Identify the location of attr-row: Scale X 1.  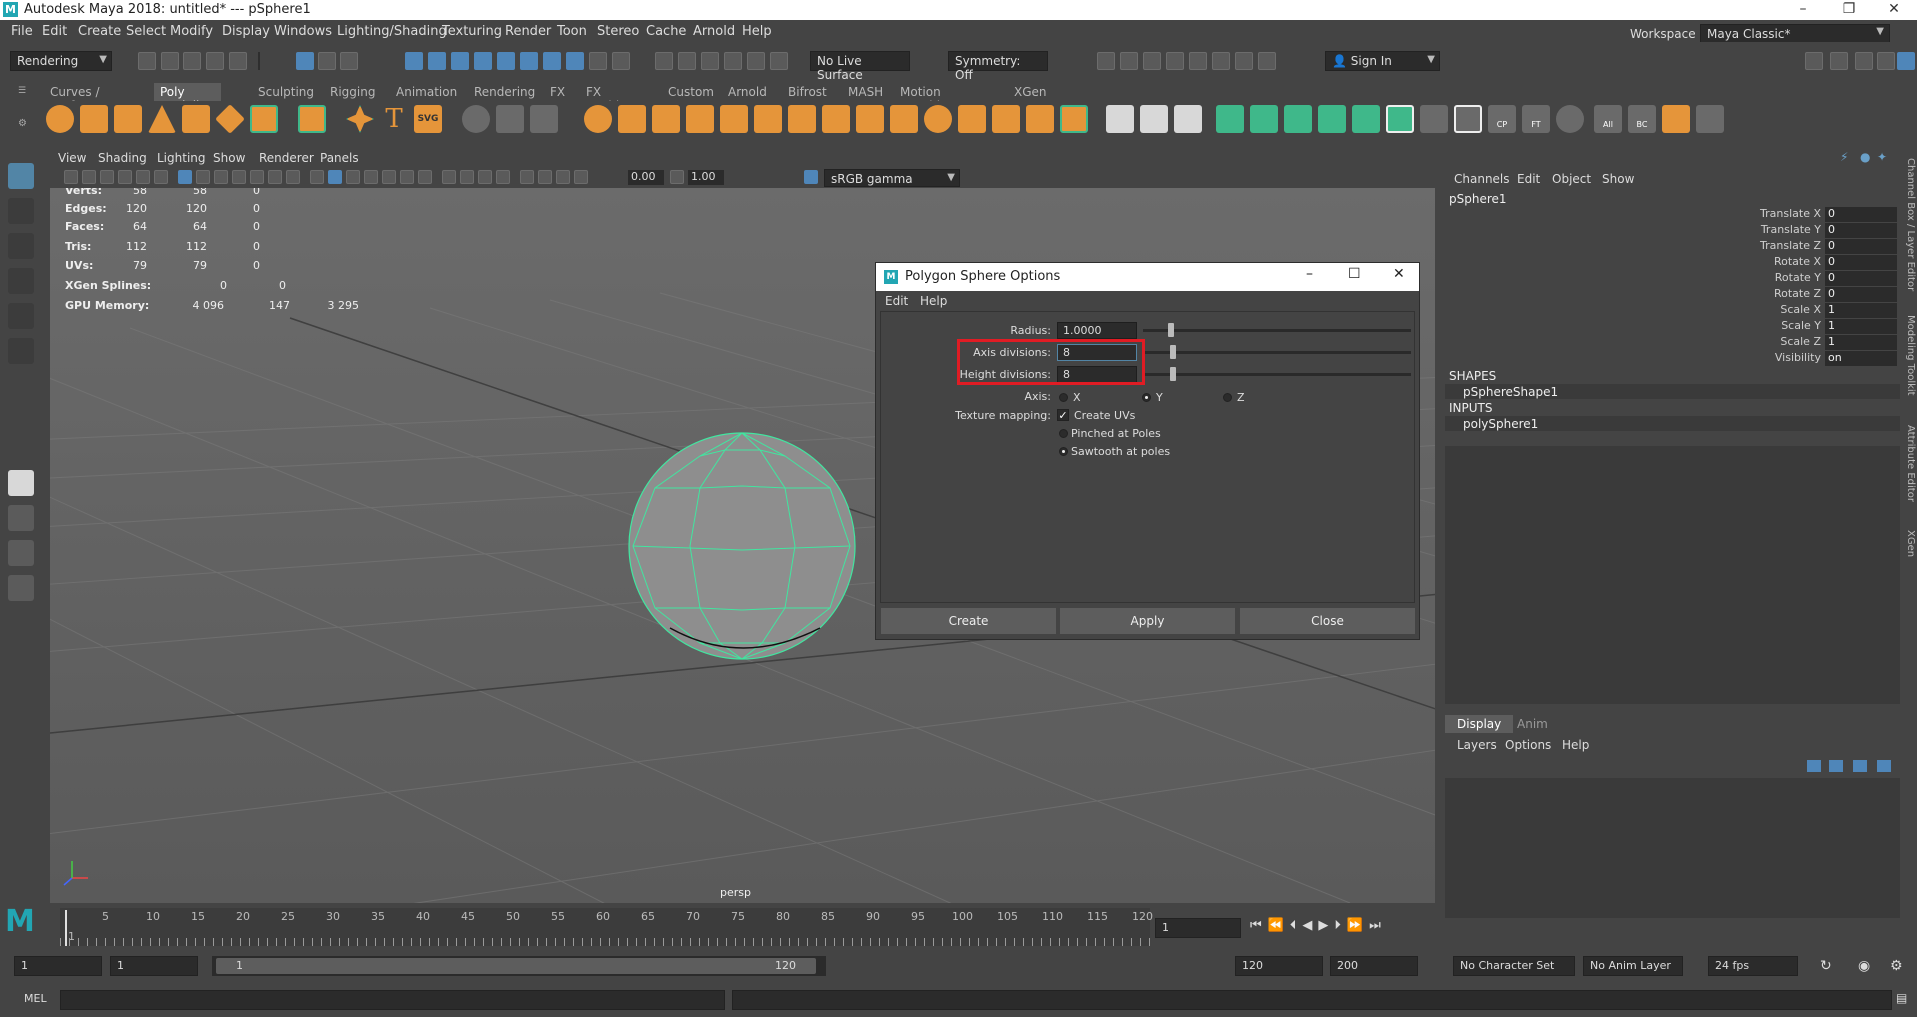
(1771, 310).